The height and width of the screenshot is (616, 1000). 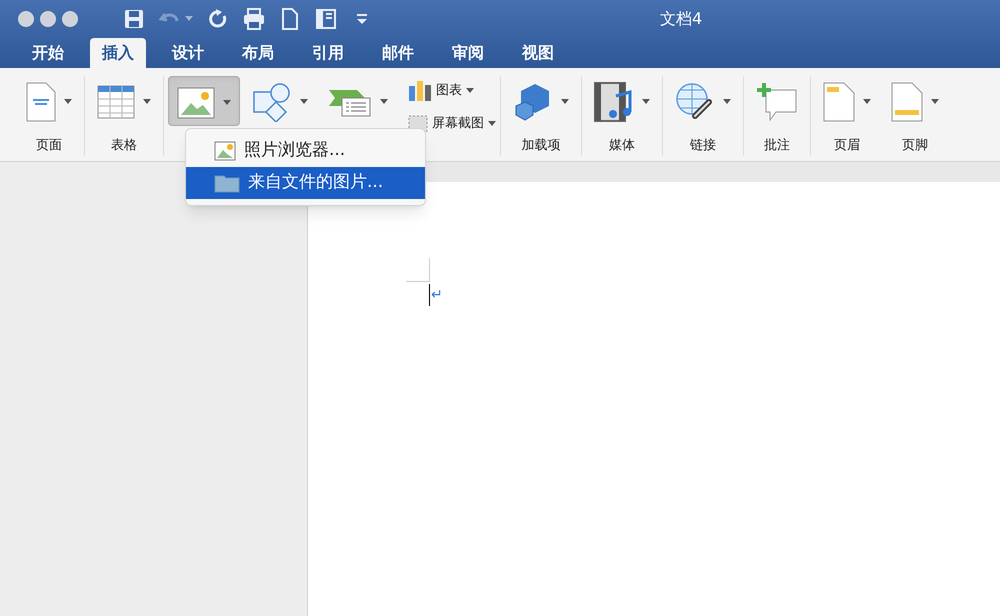 What do you see at coordinates (777, 102) in the screenshot?
I see `comment-icon` at bounding box center [777, 102].